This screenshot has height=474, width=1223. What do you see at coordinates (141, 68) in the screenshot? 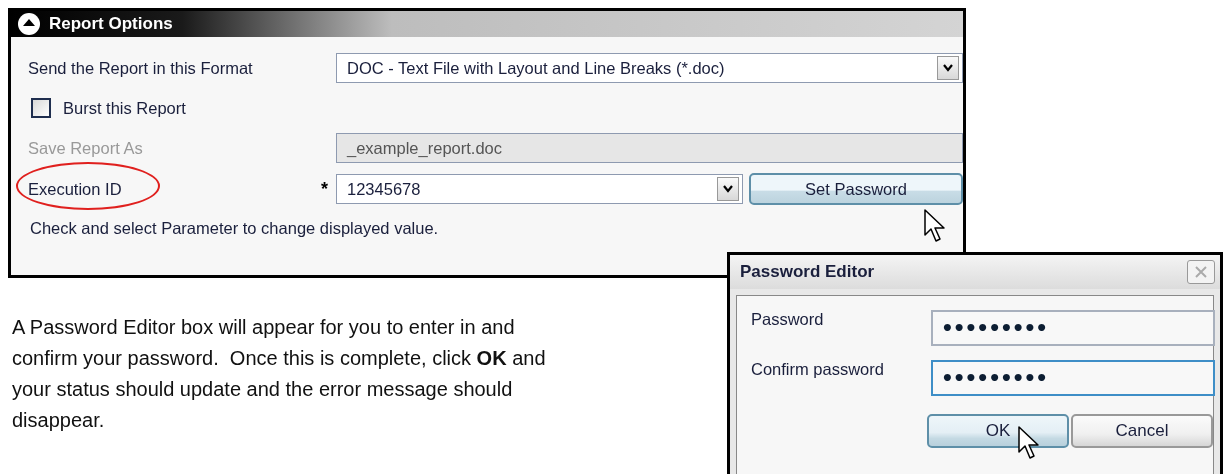
I see `field-label: Send the Report in this Format` at bounding box center [141, 68].